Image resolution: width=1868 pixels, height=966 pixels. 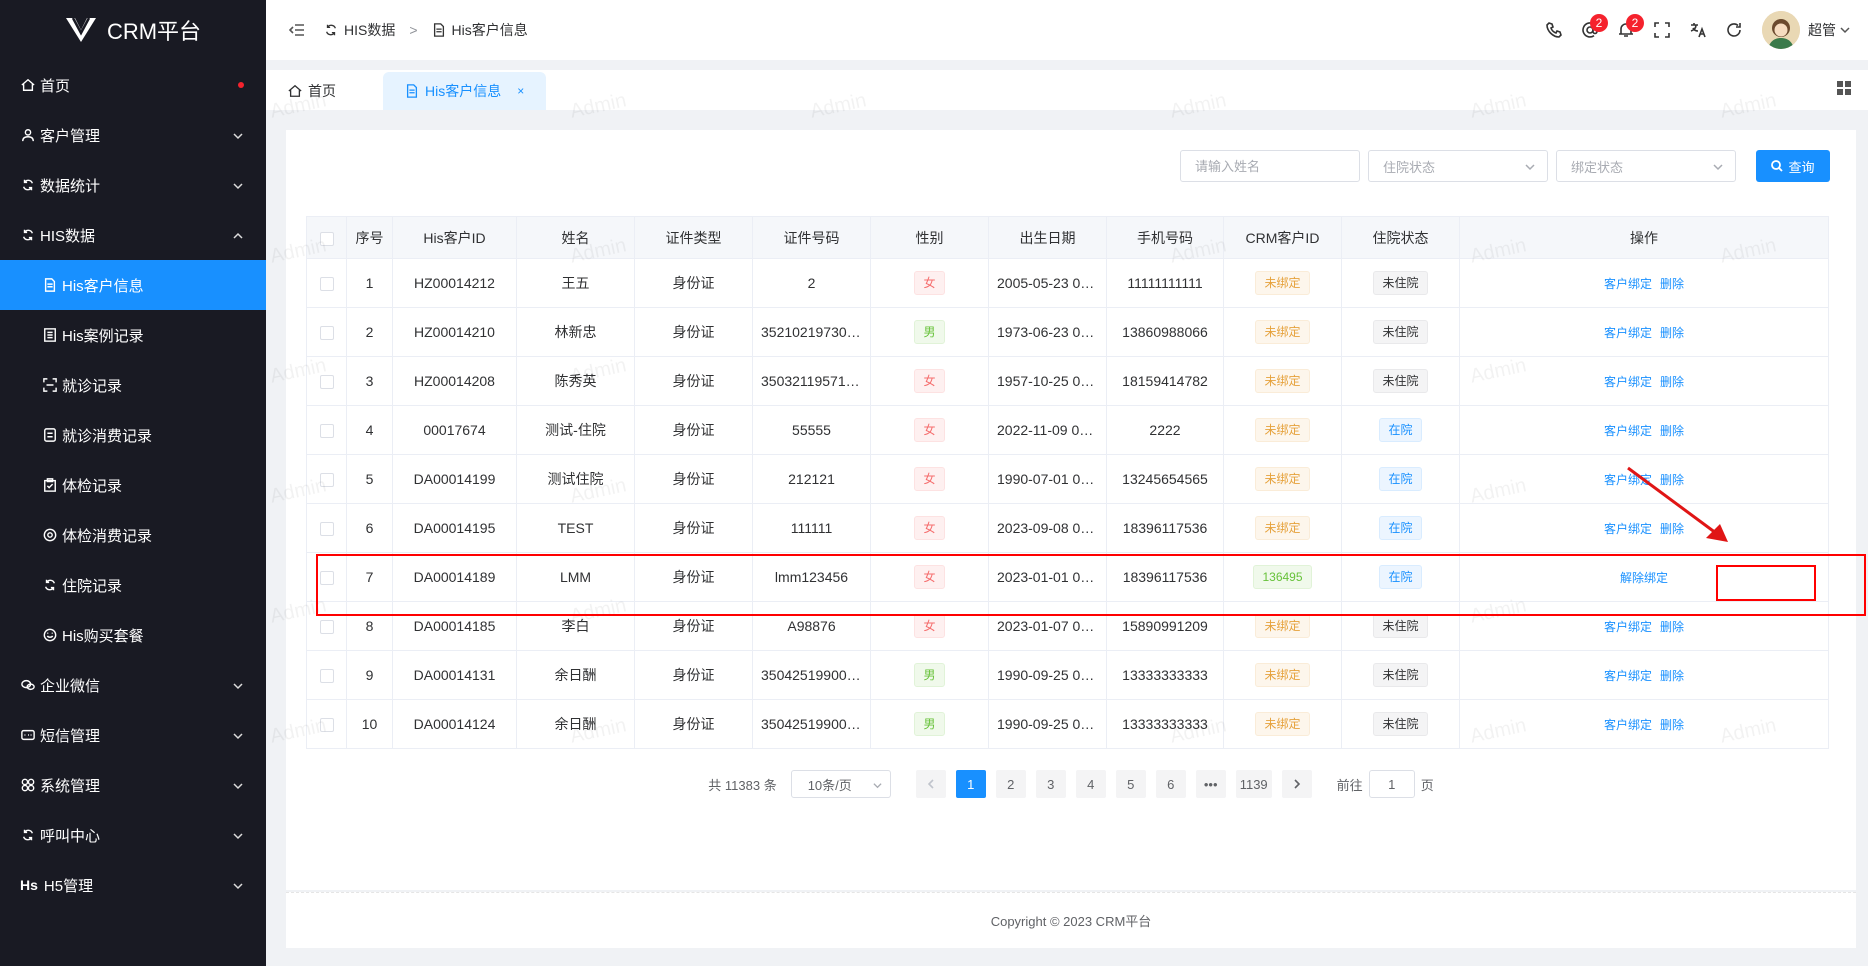 I want to click on page-button: 1139, so click(x=1253, y=784).